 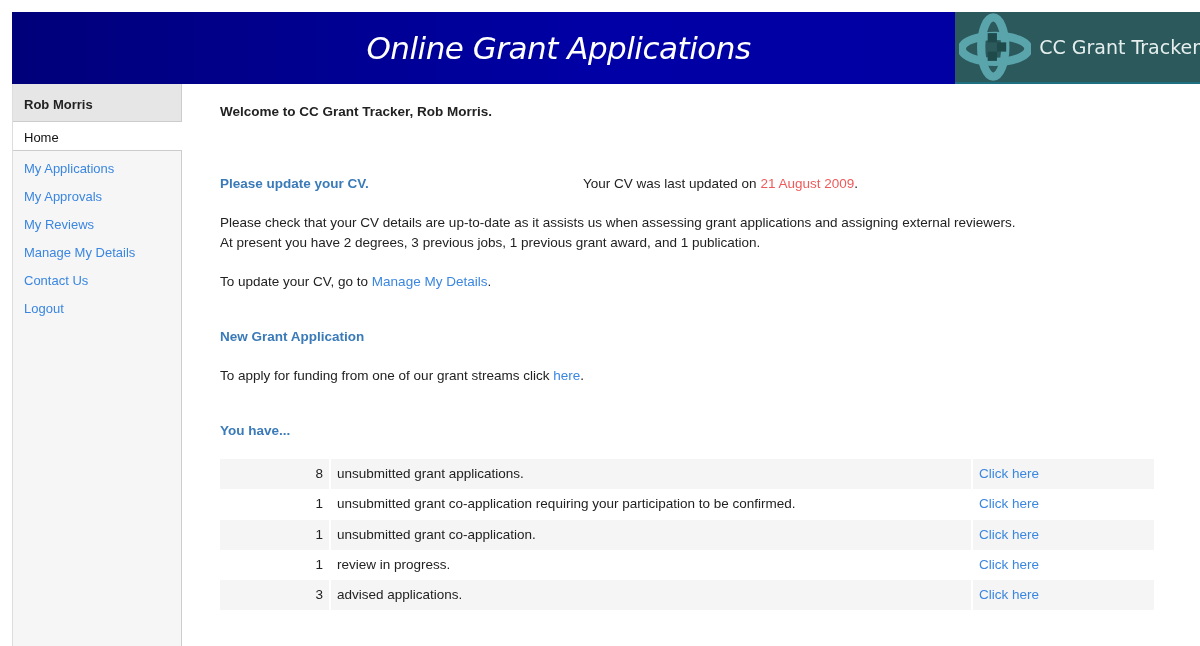 What do you see at coordinates (97, 279) in the screenshot?
I see `nav-link: Contact Us` at bounding box center [97, 279].